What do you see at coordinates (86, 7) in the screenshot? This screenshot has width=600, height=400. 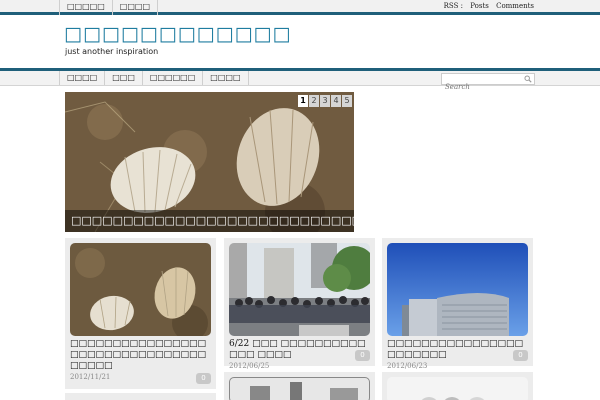 I see `top-nav-item-1: □□□□□` at bounding box center [86, 7].